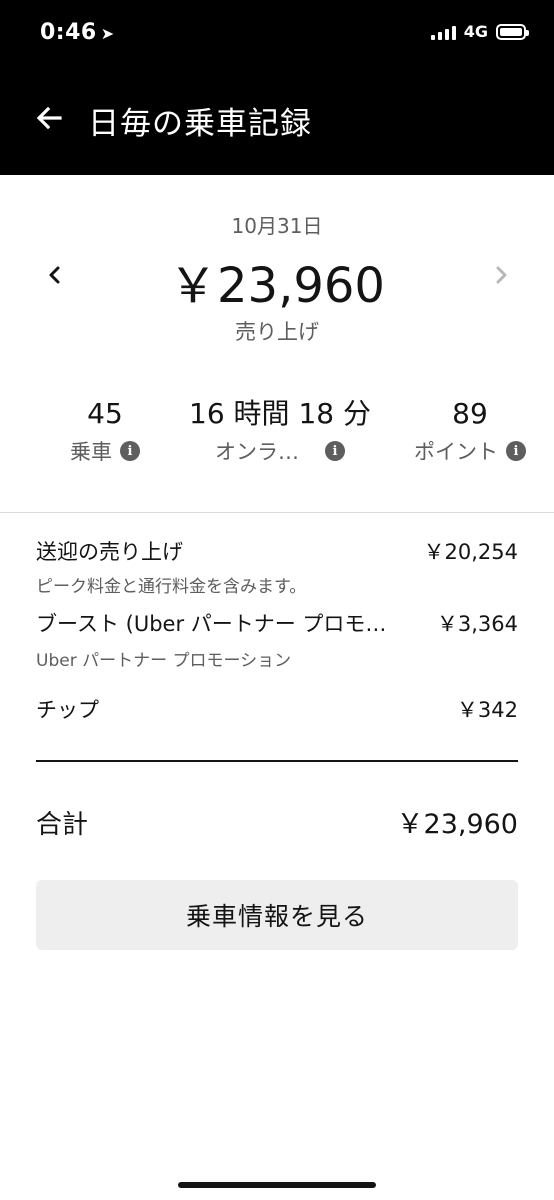 The image size is (554, 1200). Describe the element at coordinates (91, 452) in the screenshot. I see `stat-trips-label: 乗車` at that location.